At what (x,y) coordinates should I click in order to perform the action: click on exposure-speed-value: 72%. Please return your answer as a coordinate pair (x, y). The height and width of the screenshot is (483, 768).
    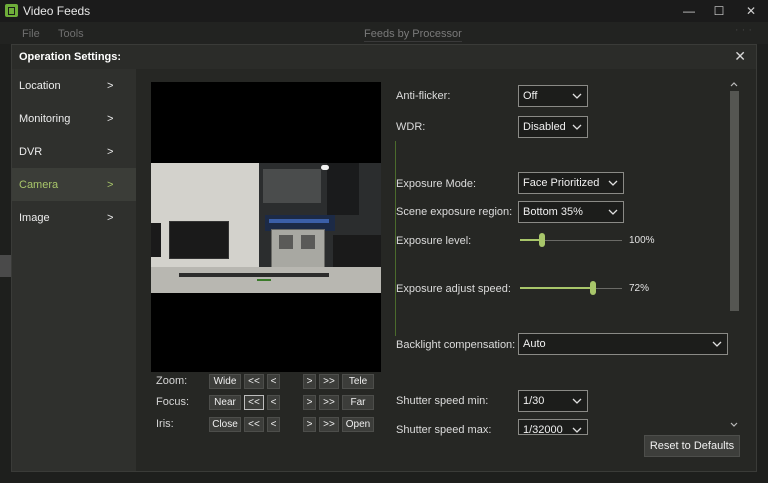
    Looking at the image, I should click on (639, 288).